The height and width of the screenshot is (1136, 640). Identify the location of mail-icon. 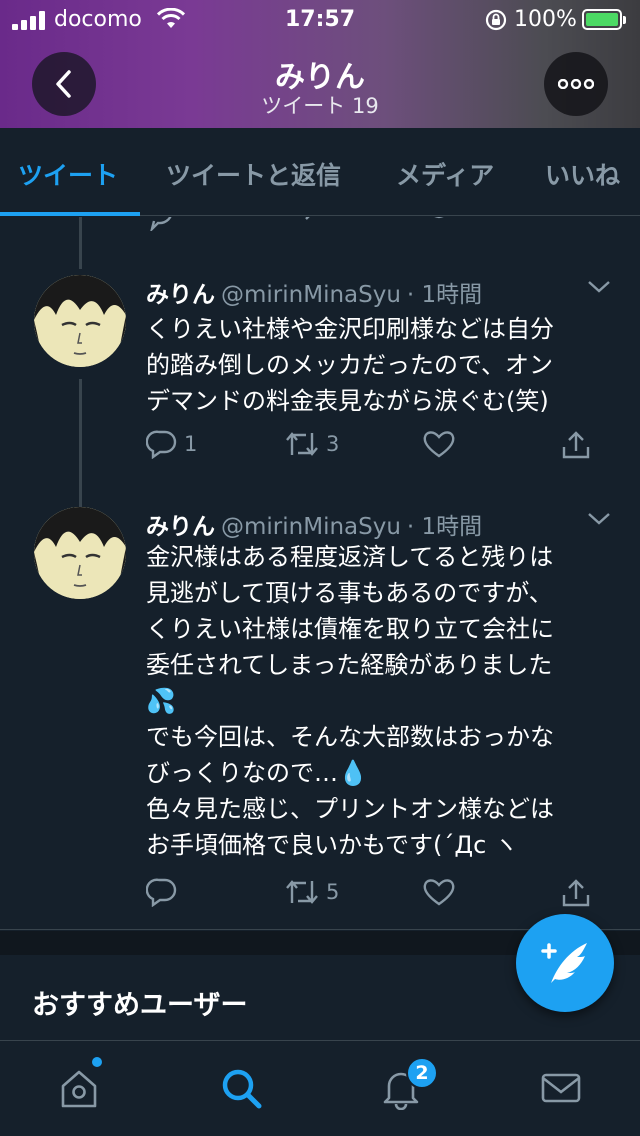
(561, 1088).